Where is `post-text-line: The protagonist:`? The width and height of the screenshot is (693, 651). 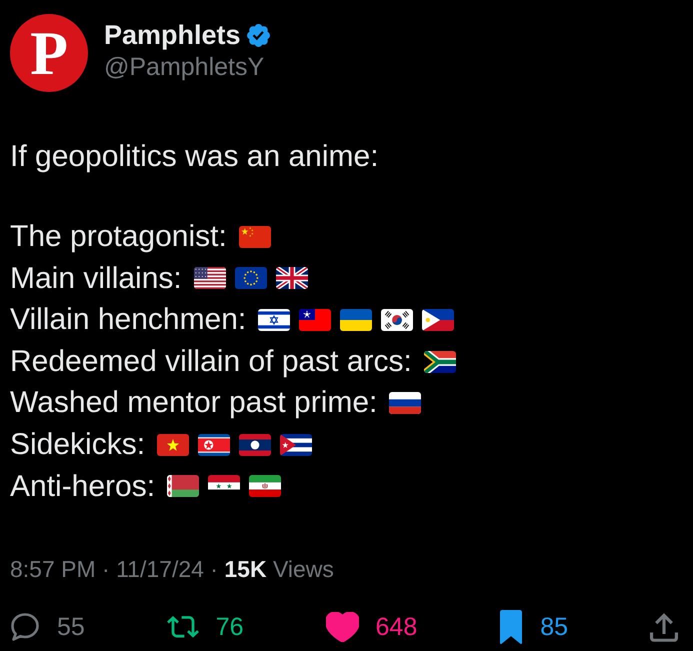
post-text-line: The protagonist: is located at coordinates (118, 237).